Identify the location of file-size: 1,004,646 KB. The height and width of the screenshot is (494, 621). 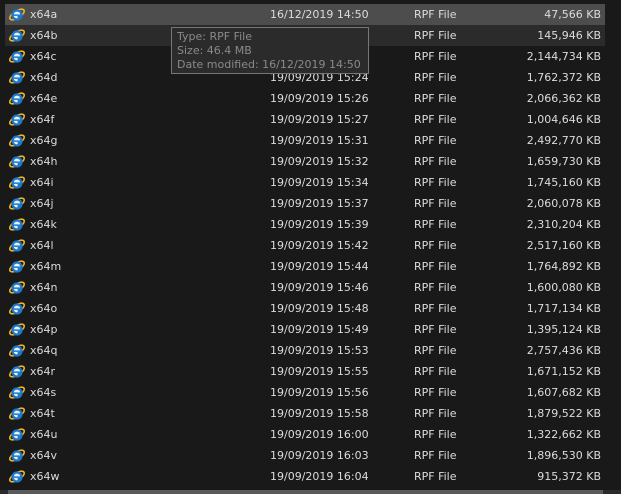
(563, 119).